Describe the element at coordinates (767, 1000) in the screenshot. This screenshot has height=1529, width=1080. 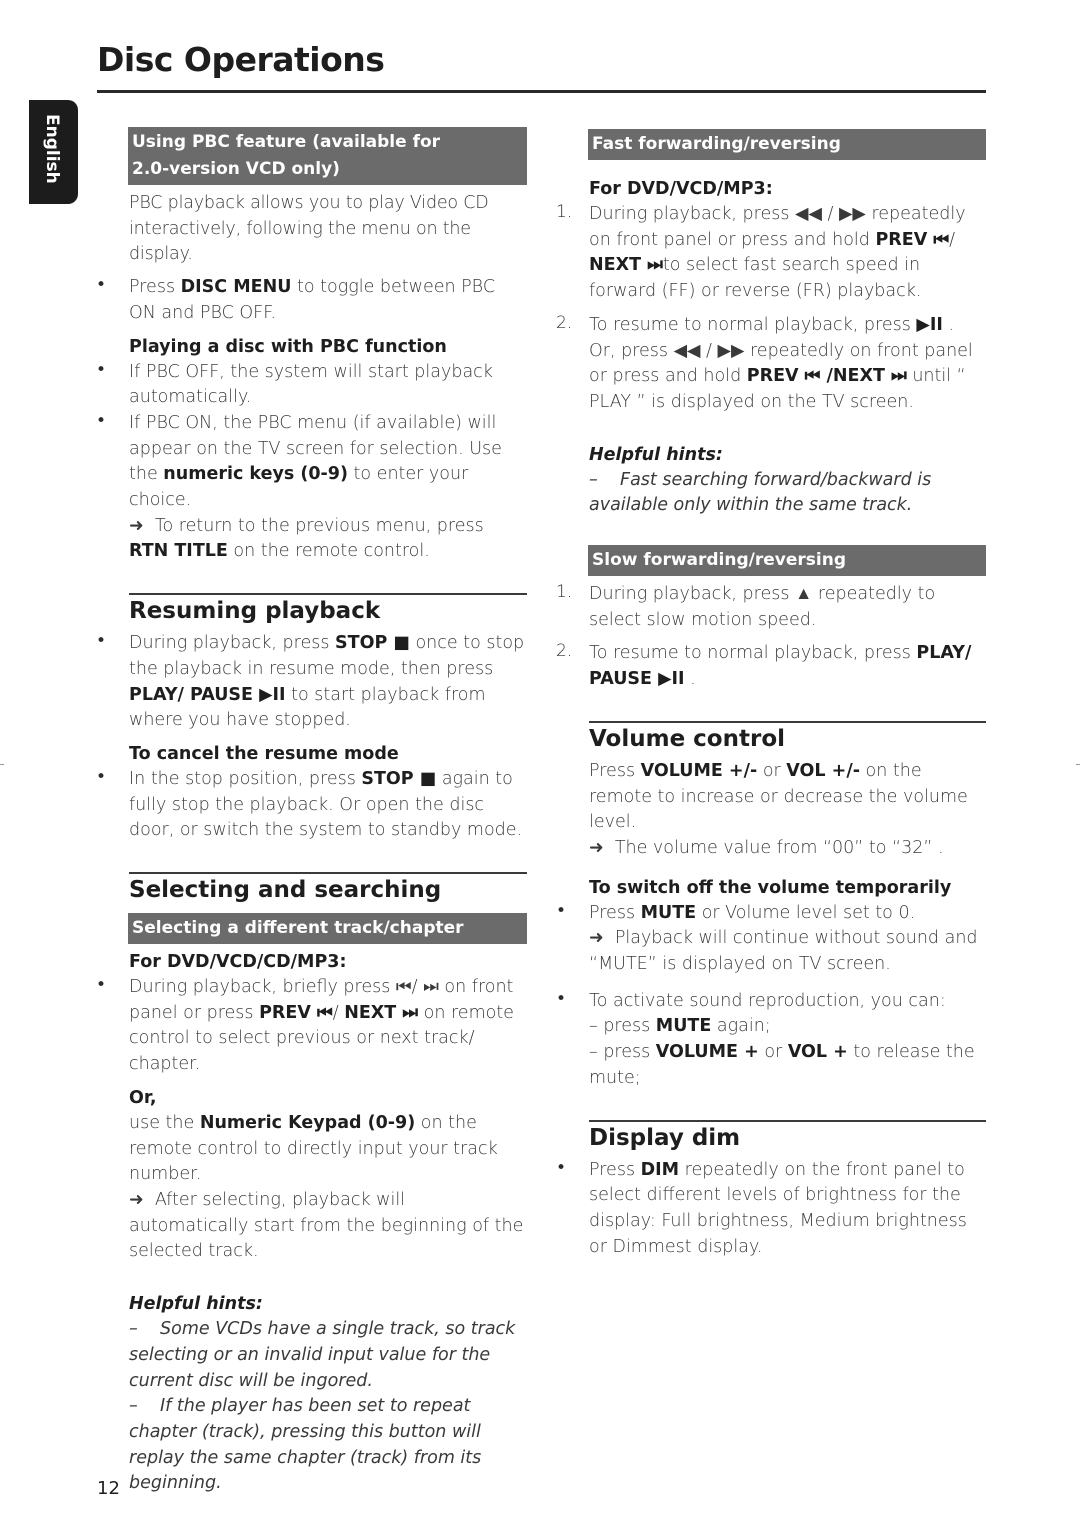
I see `text: To activate sound reproduction, you can:` at that location.